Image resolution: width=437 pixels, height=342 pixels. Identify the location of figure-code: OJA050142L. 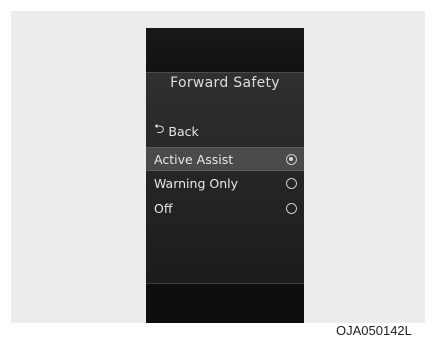
(374, 330).